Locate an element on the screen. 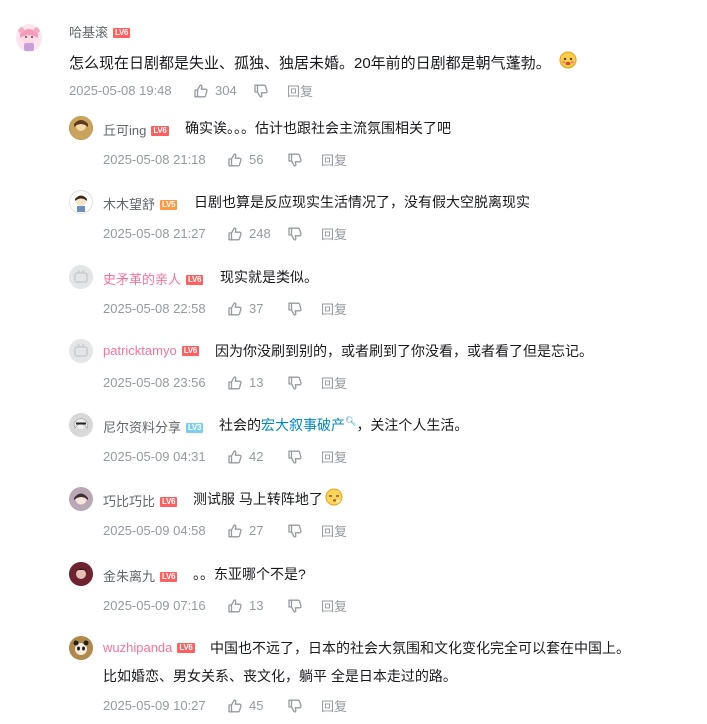  timestamp: 2025-05-09 07:16 is located at coordinates (154, 605).